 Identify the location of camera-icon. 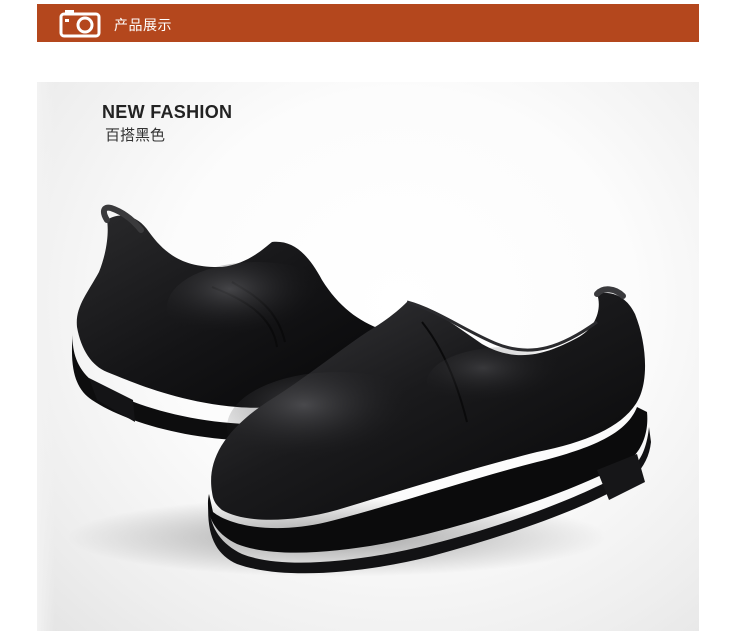
(80, 24).